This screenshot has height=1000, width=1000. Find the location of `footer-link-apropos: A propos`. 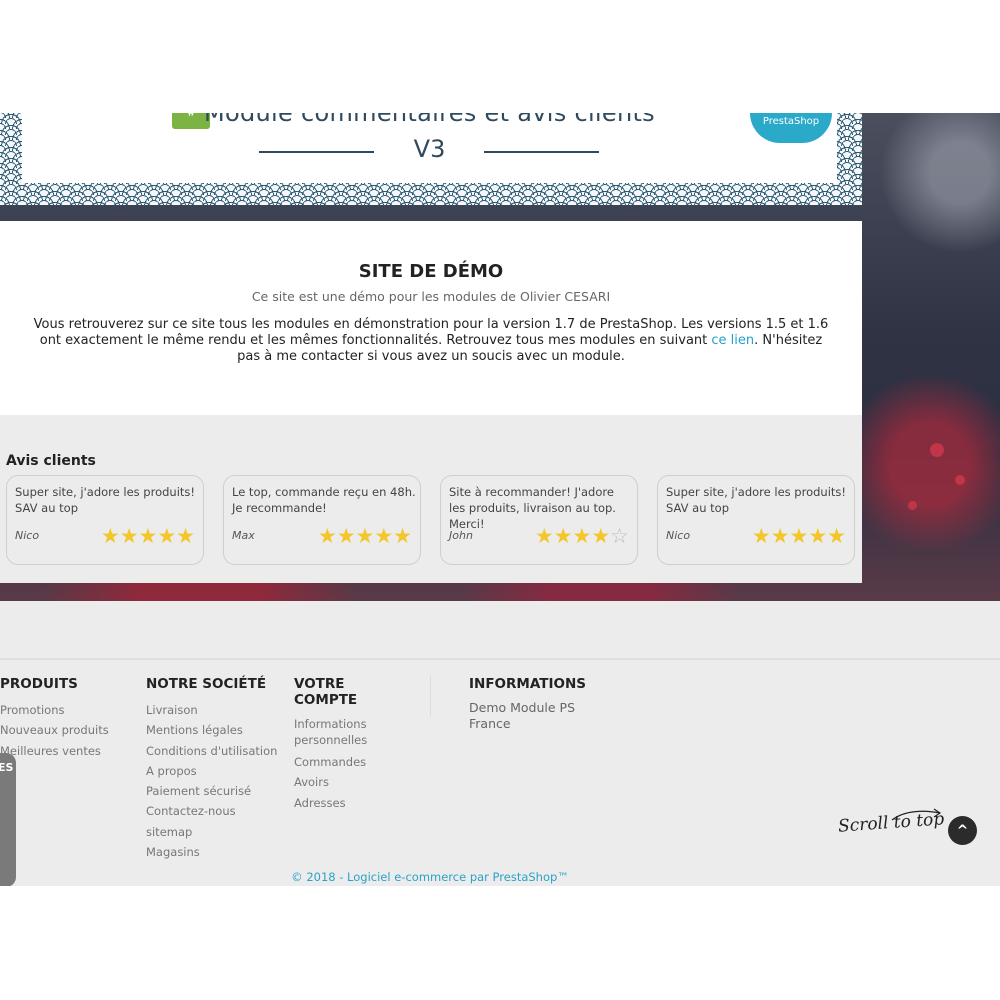

footer-link-apropos: A propos is located at coordinates (211, 771).